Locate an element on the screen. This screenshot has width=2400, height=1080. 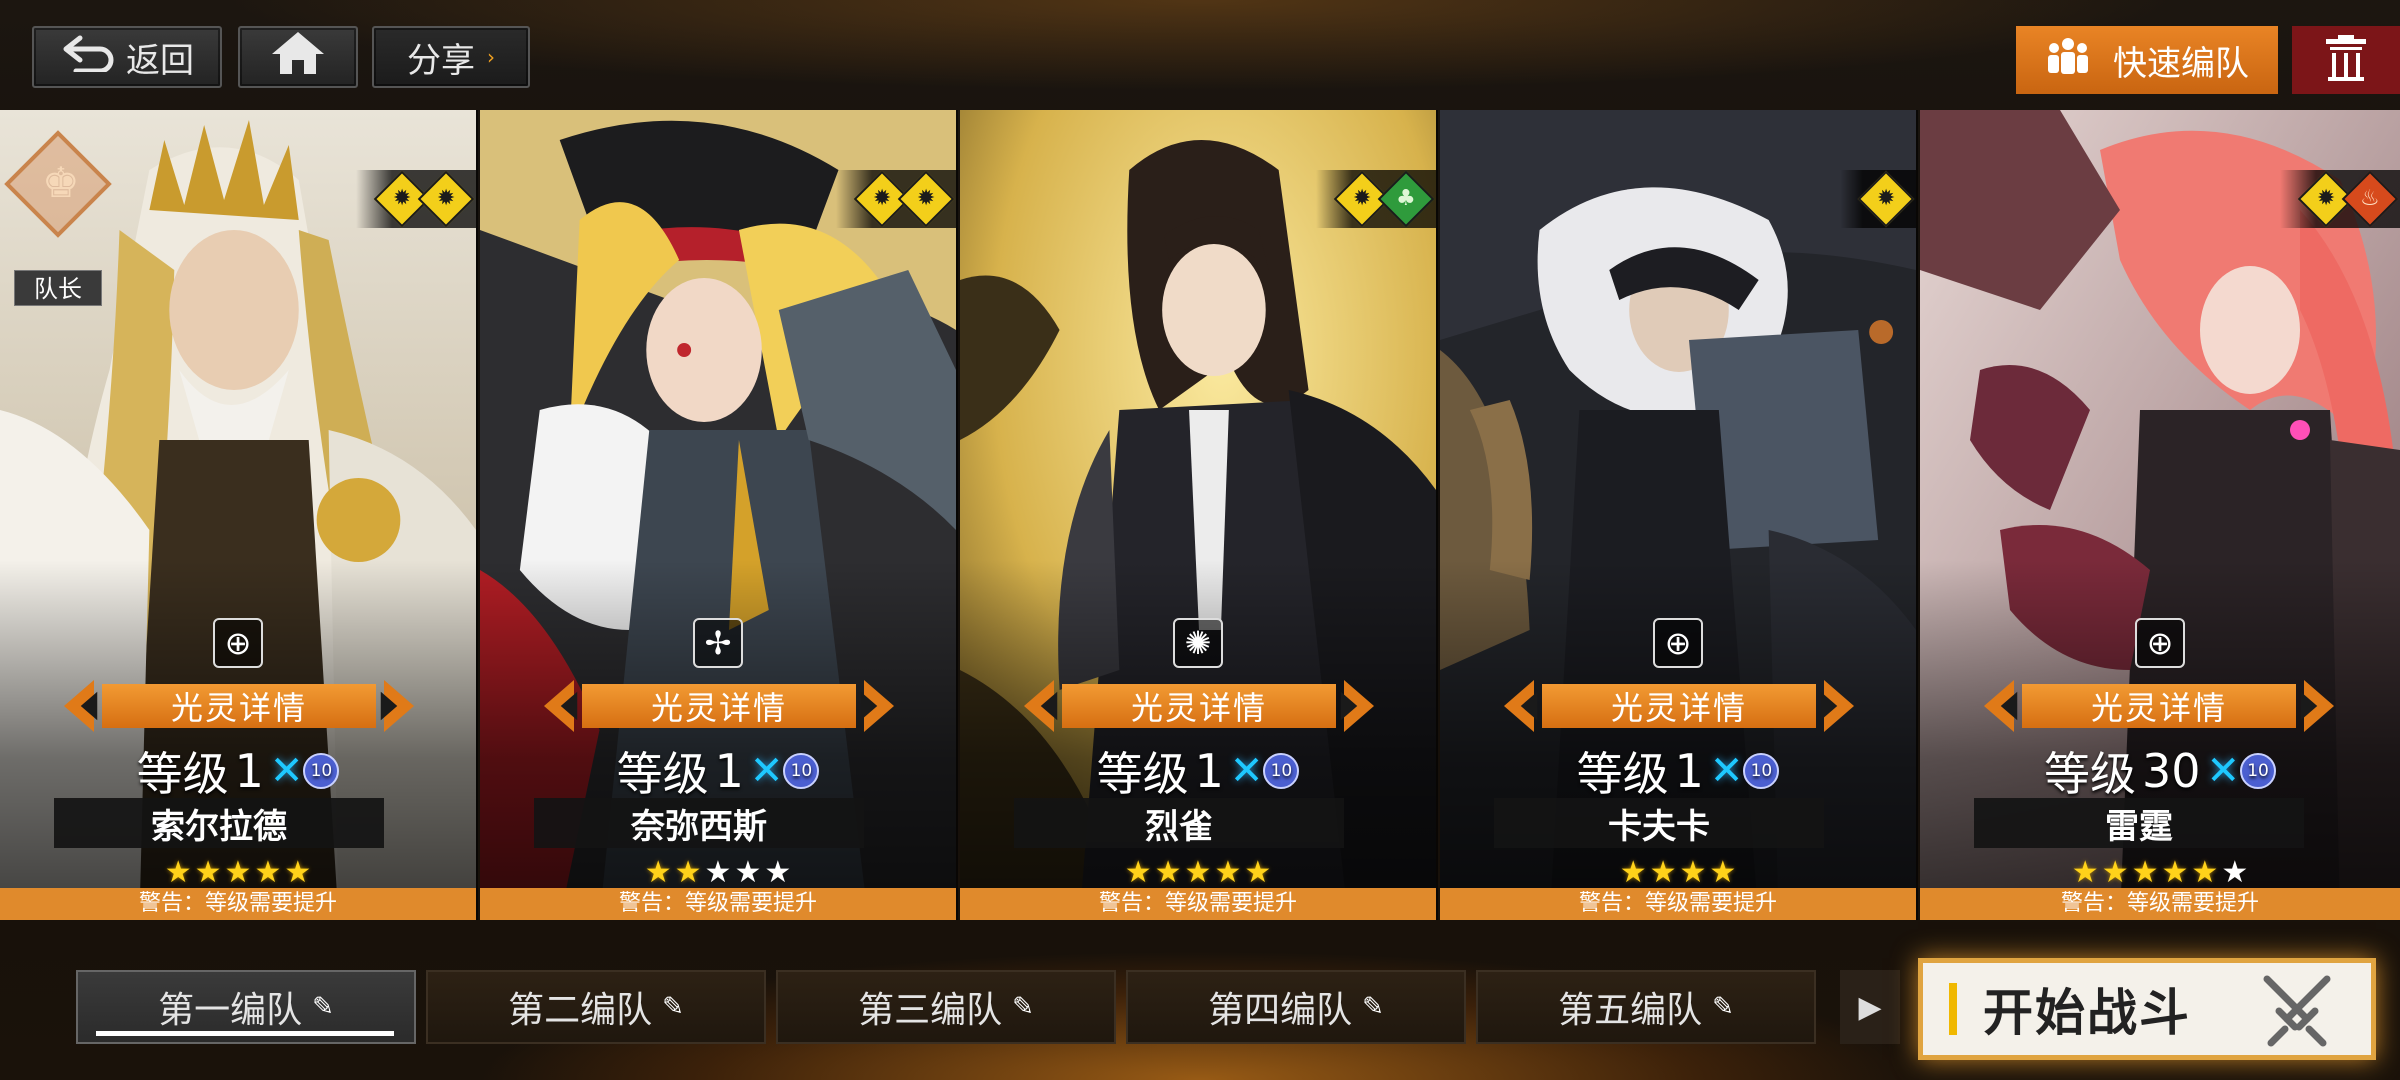
nature-element-icon: ♣ is located at coordinates (1406, 199).